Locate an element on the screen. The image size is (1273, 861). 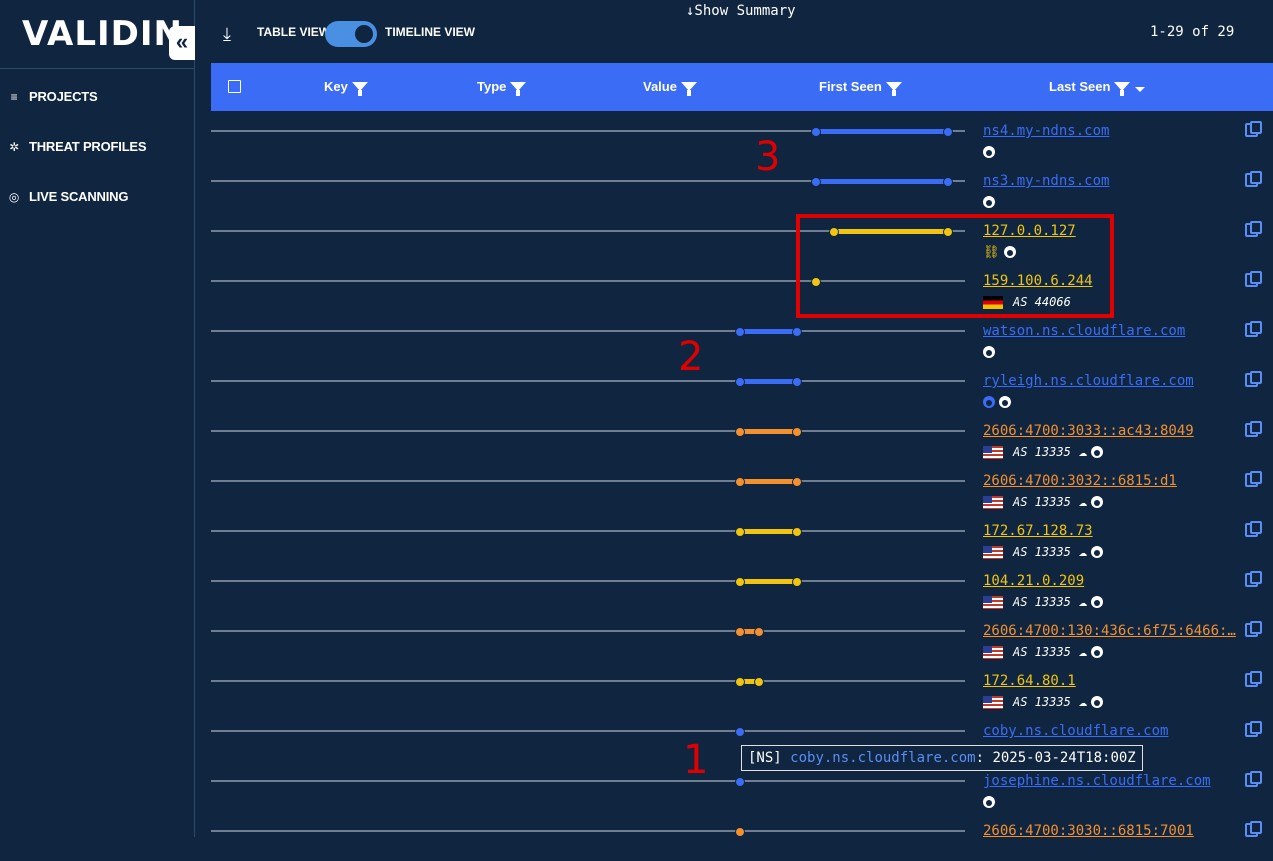
table-header: Key Type Value First Seen Last Seen is located at coordinates (742, 87).